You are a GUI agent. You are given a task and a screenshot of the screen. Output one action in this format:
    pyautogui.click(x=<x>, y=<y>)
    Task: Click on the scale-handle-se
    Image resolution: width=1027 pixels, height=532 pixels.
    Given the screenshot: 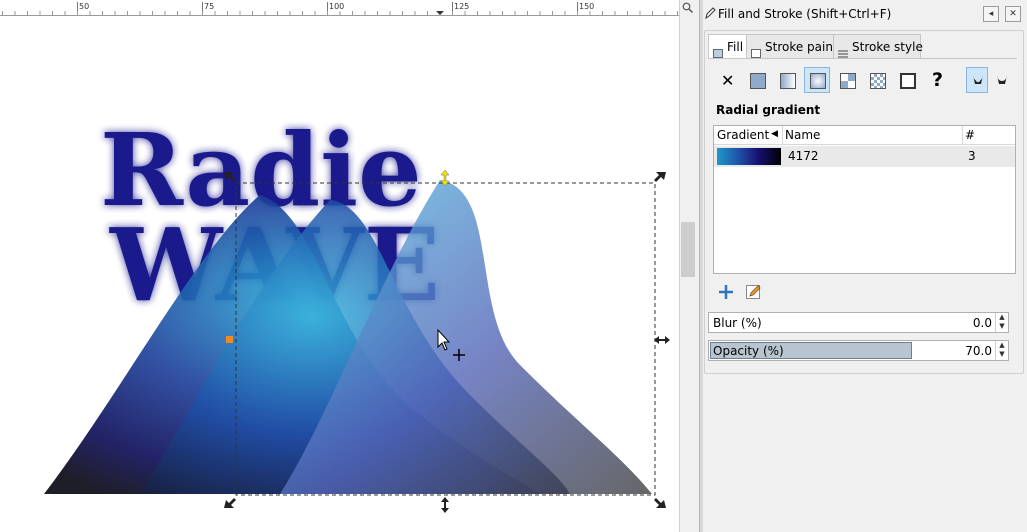 What is the action you would take?
    pyautogui.click(x=660, y=503)
    